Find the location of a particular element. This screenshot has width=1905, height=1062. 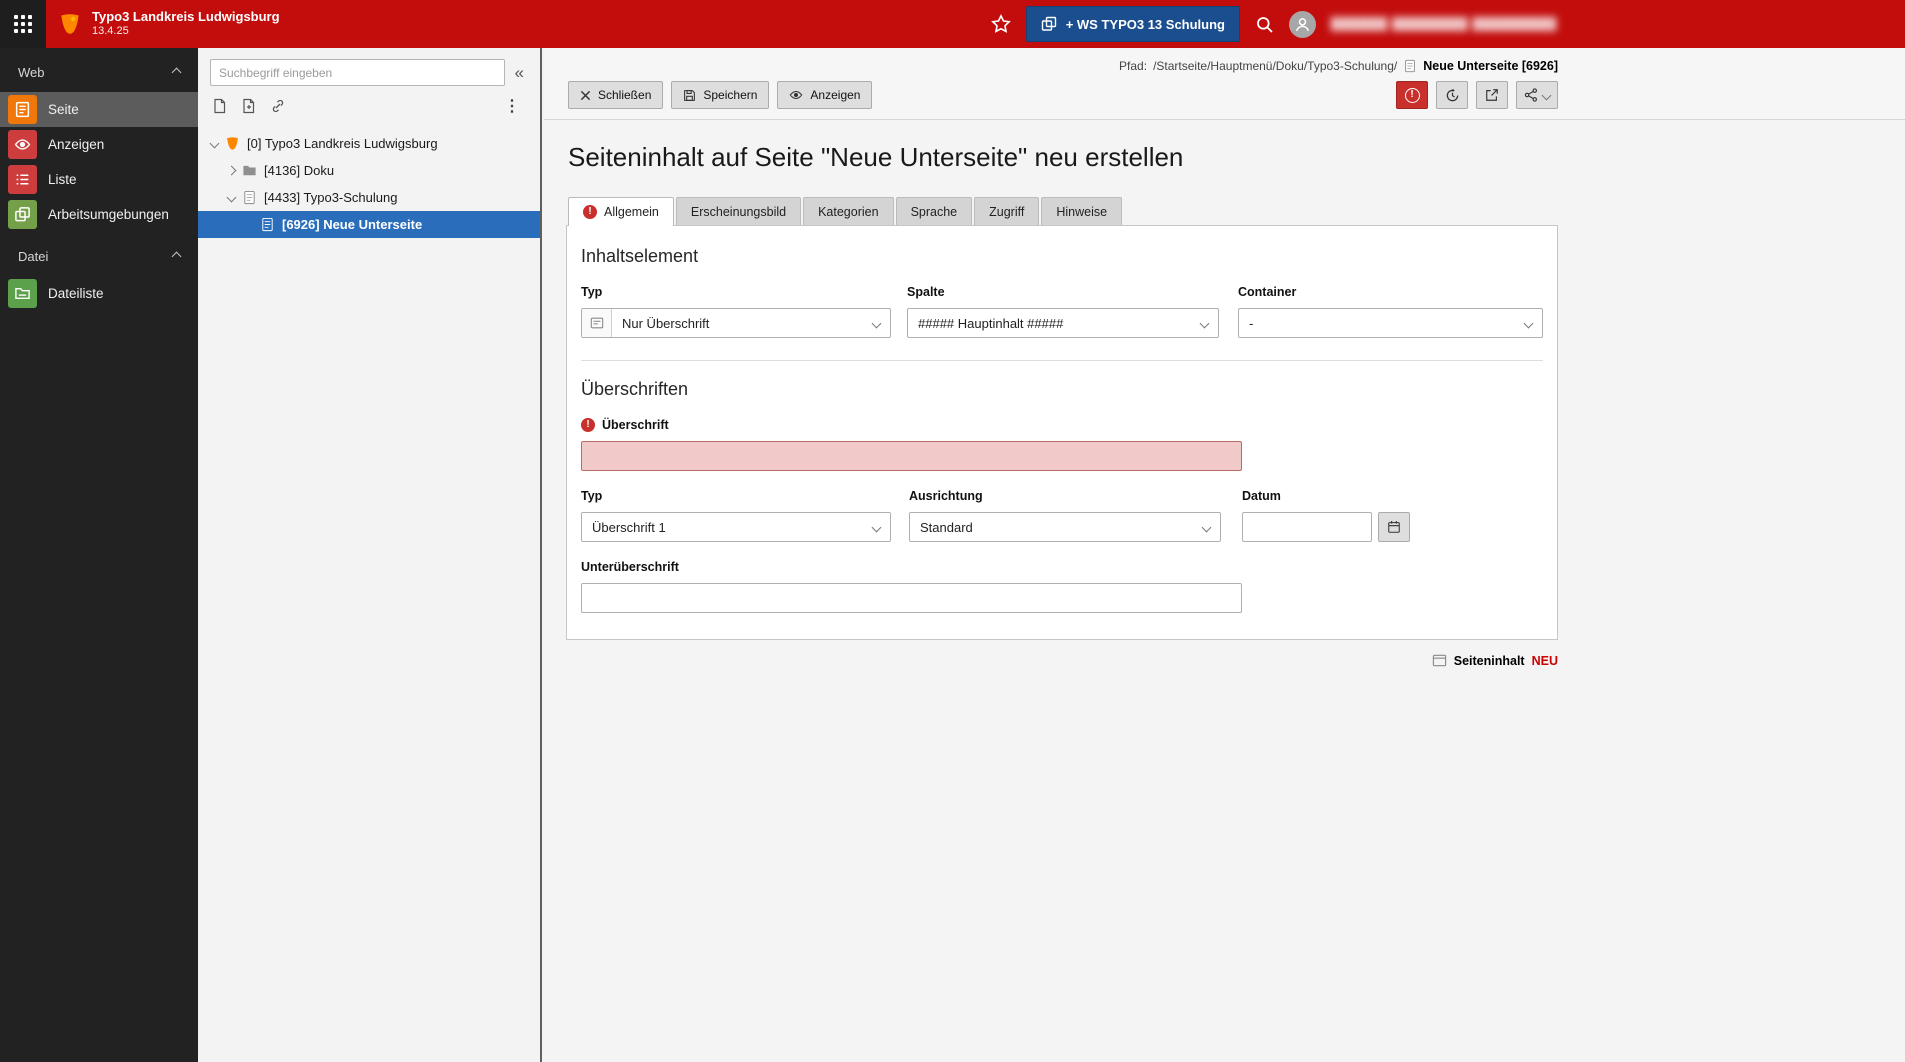

module-item-label: Seite is located at coordinates (63, 109).